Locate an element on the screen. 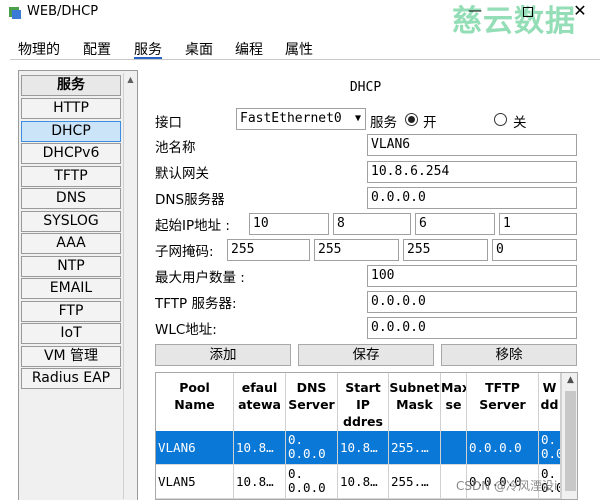 This screenshot has width=602, height=500. pool-name-field: VLAN6 is located at coordinates (472, 145).